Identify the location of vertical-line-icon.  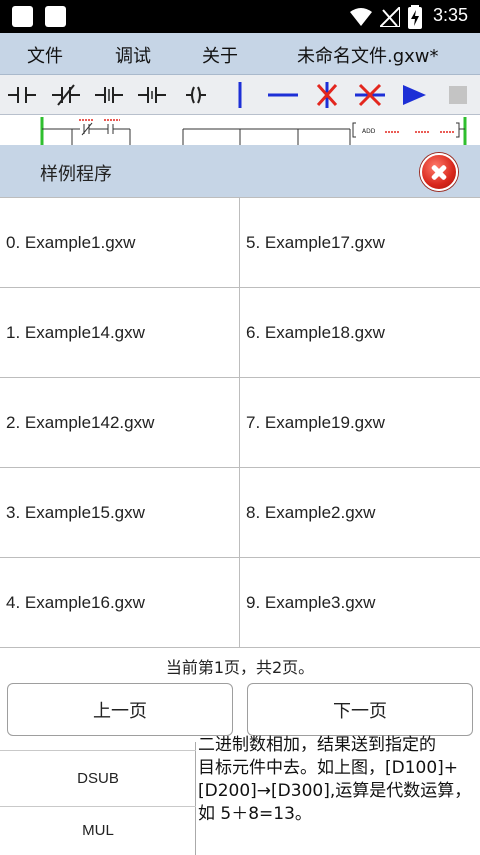
(240, 95).